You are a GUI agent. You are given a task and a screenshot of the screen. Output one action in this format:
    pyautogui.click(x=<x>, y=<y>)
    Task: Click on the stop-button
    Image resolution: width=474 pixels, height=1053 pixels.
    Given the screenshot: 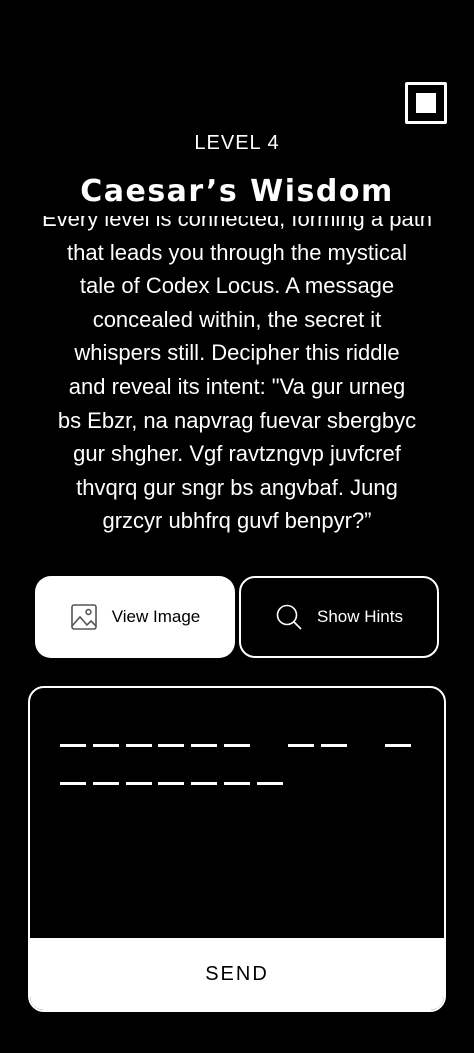 What is the action you would take?
    pyautogui.click(x=426, y=103)
    